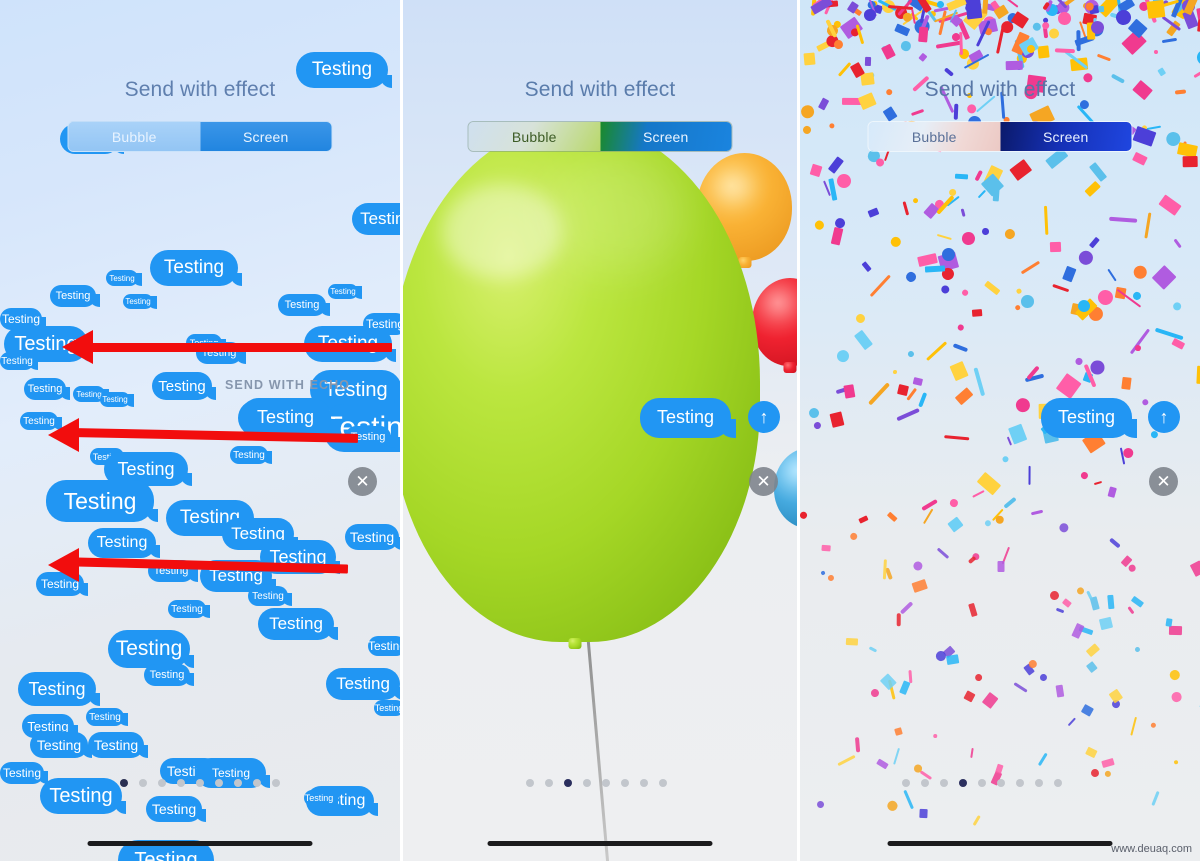 The width and height of the screenshot is (1200, 861). I want to click on up-arrow-icon: ↑, so click(1164, 416).